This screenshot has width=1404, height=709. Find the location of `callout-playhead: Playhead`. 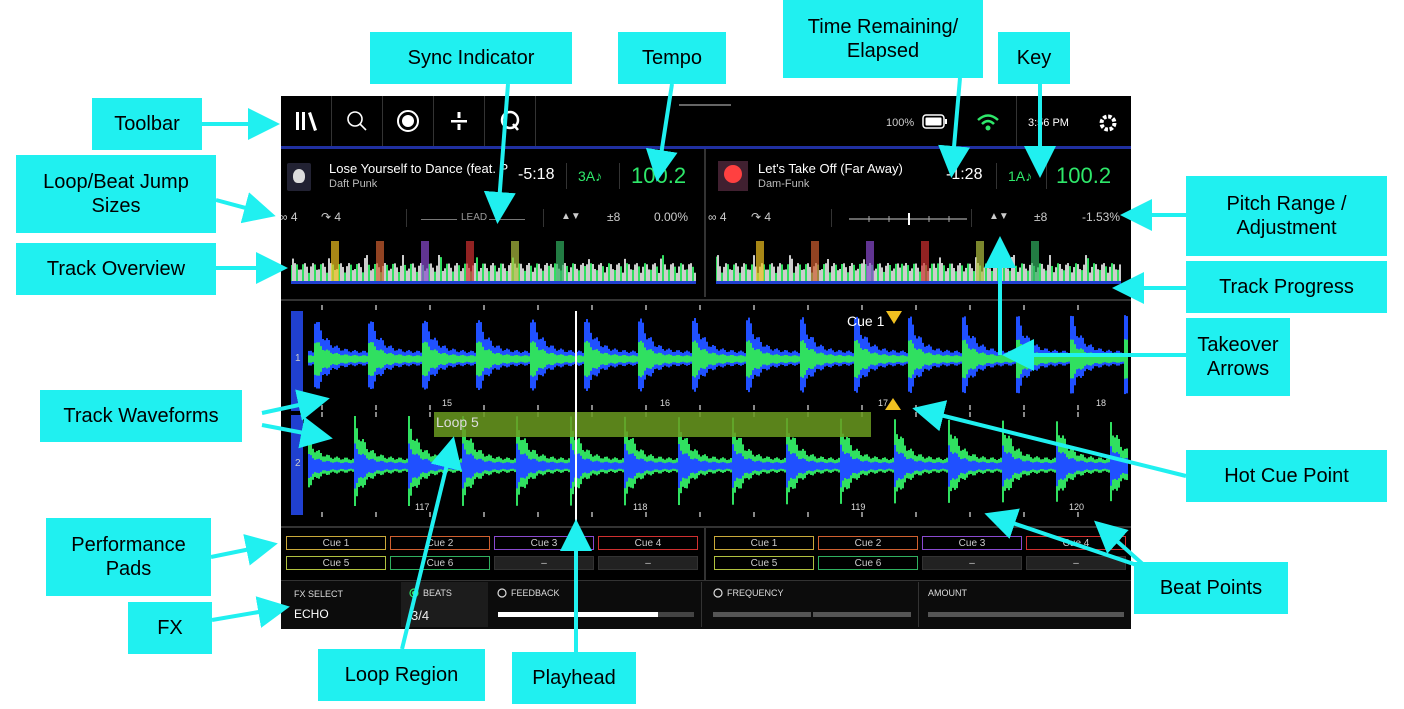

callout-playhead: Playhead is located at coordinates (574, 678).